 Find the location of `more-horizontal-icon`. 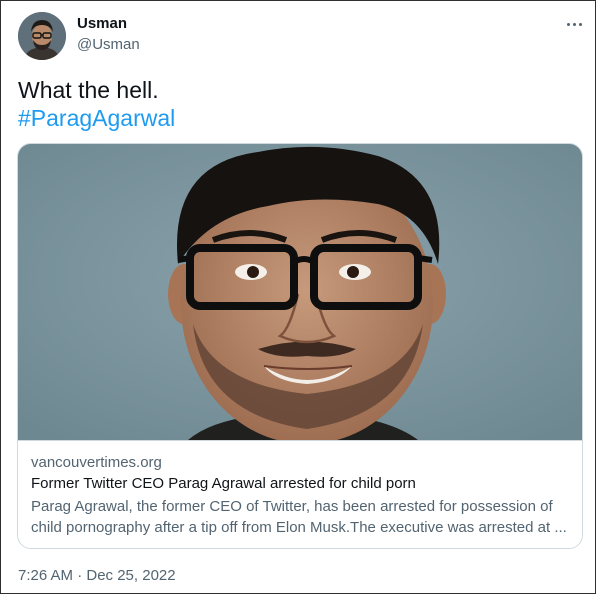

more-horizontal-icon is located at coordinates (568, 24).